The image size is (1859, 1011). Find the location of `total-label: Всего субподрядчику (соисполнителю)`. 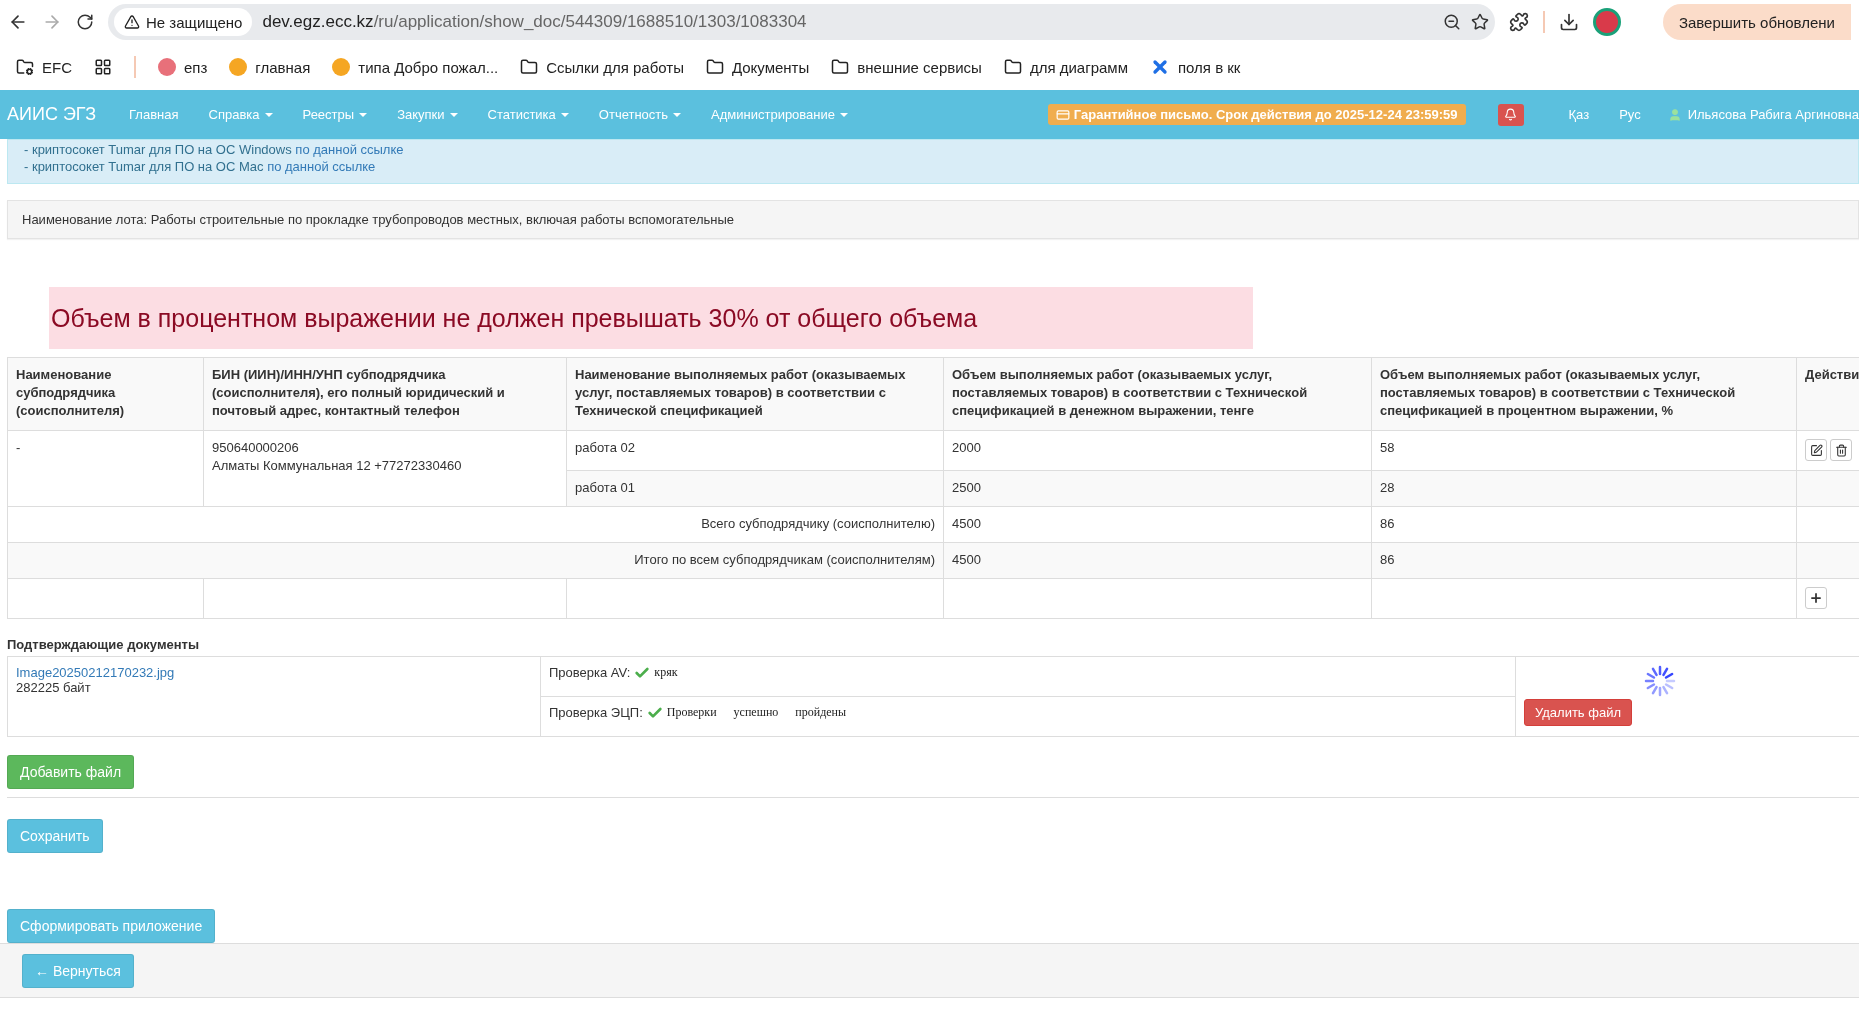

total-label: Всего субподрядчику (соисполнителю) is located at coordinates (817, 523).